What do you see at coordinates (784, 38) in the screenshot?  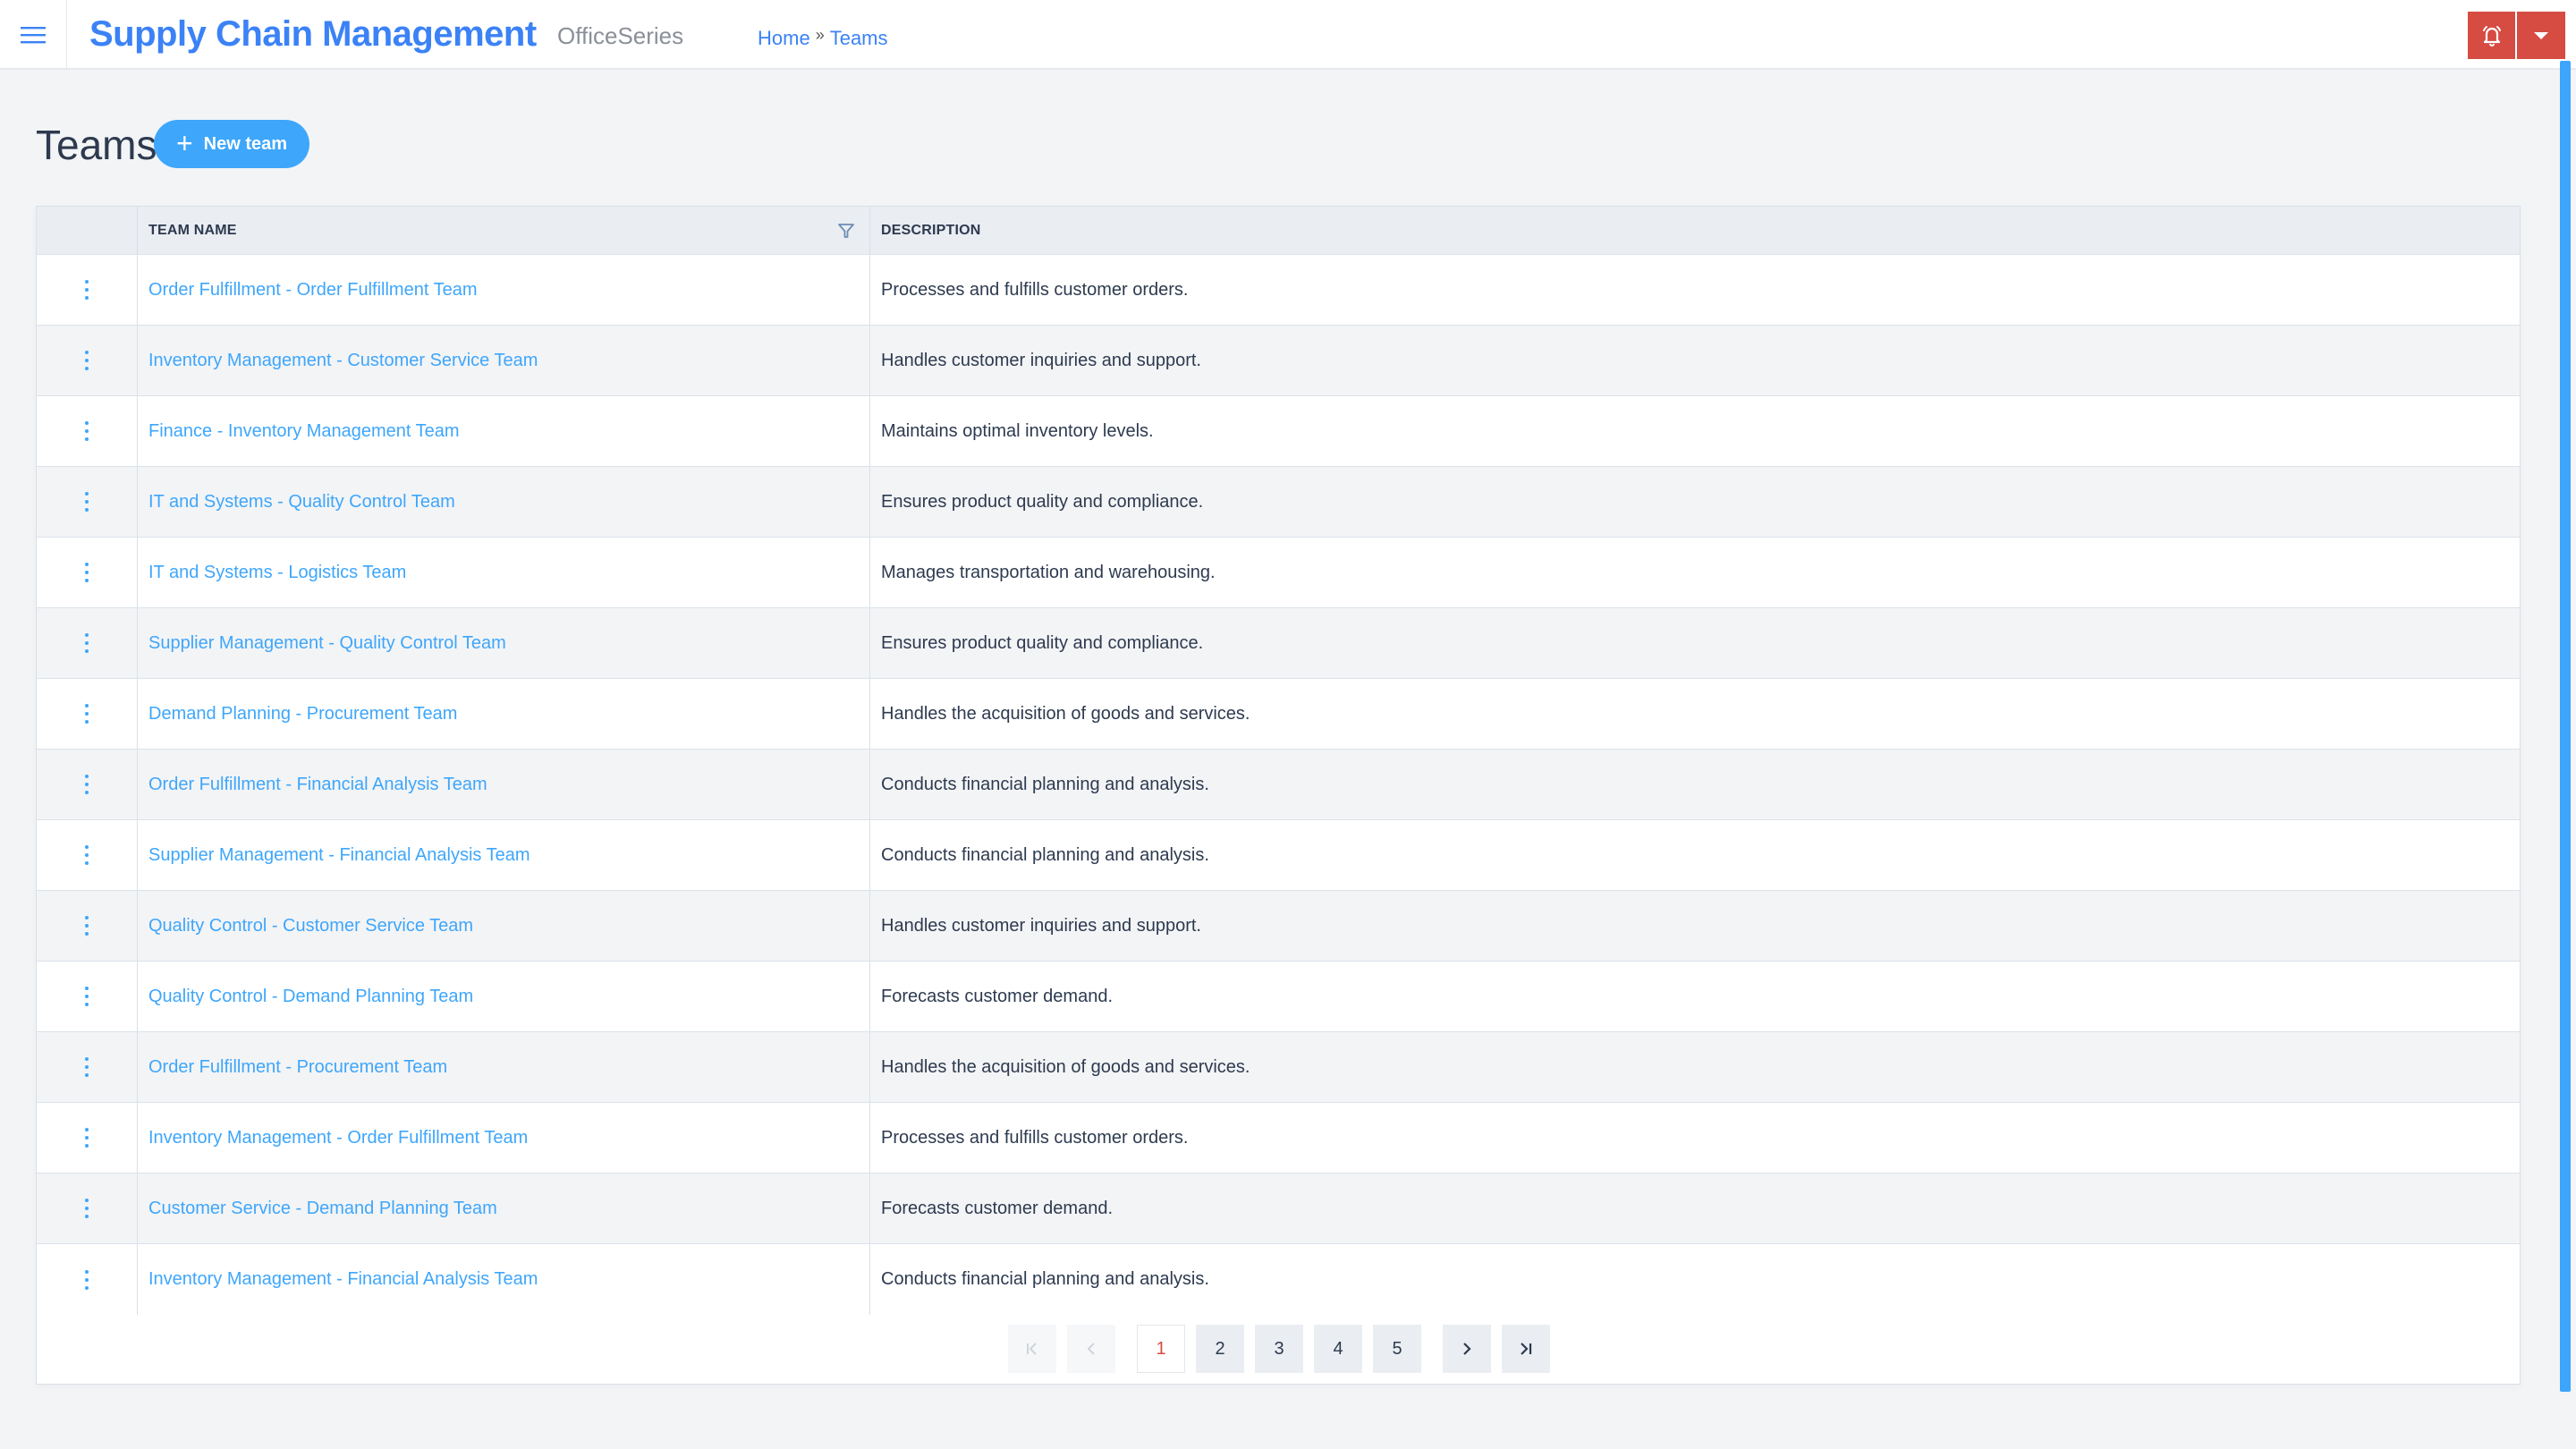 I see `breadcrumb-home: Home` at bounding box center [784, 38].